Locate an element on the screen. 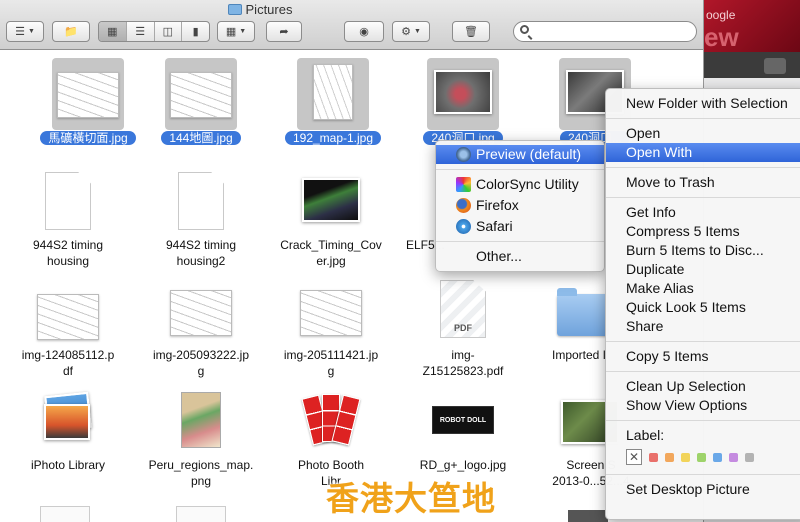  file-name: 馬礦橫切面.jpg is located at coordinates (88, 138).